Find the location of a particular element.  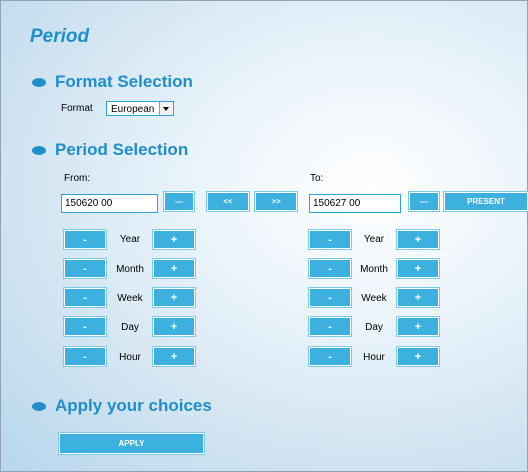

from-hour-plus-button: + is located at coordinates (174, 356).